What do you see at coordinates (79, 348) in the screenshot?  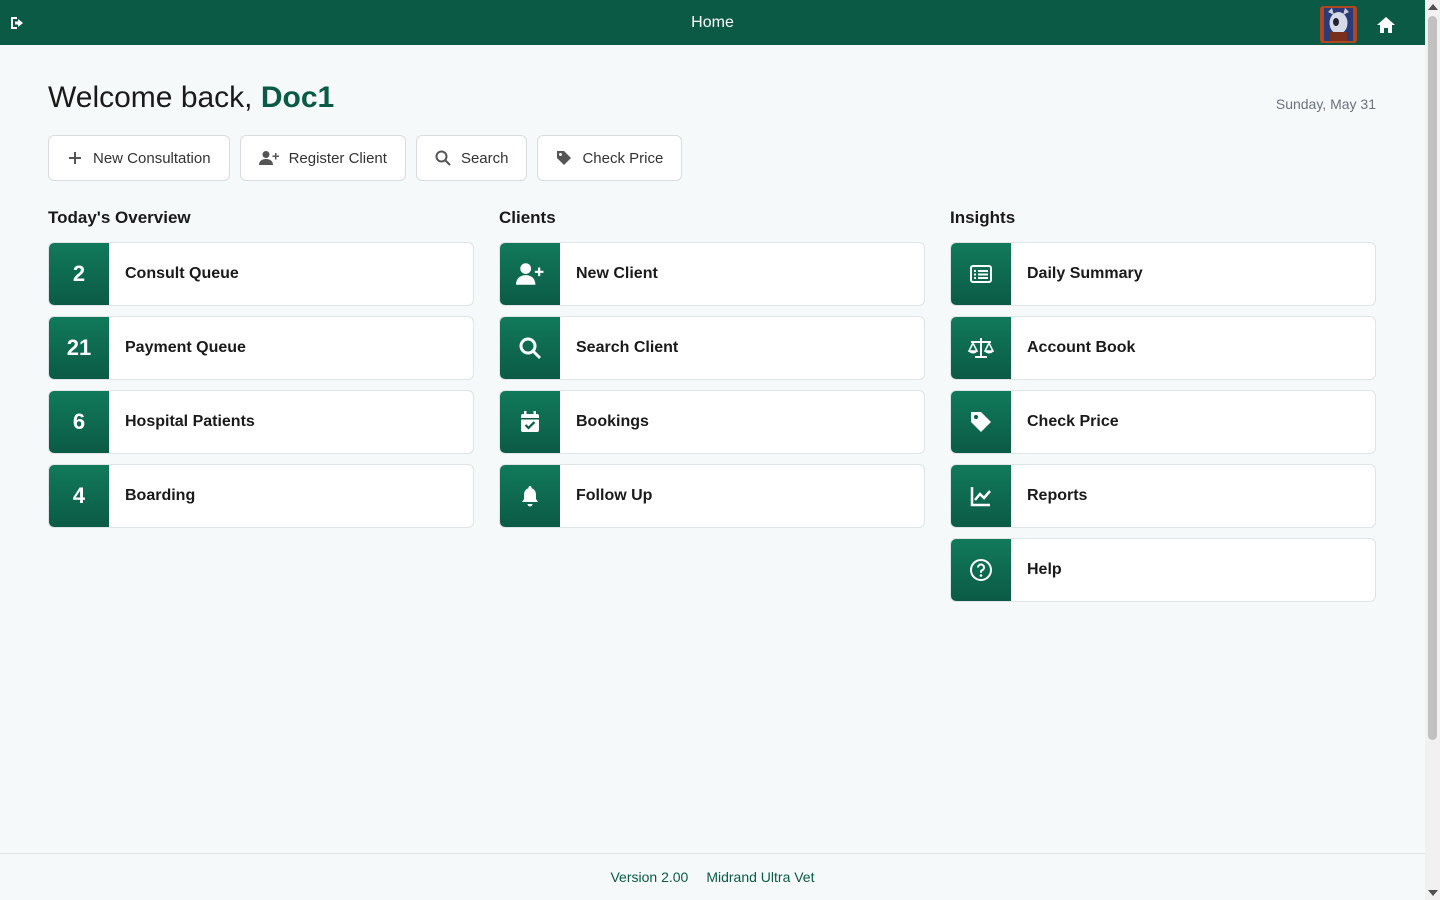 I see `payment-queue-count: 21` at bounding box center [79, 348].